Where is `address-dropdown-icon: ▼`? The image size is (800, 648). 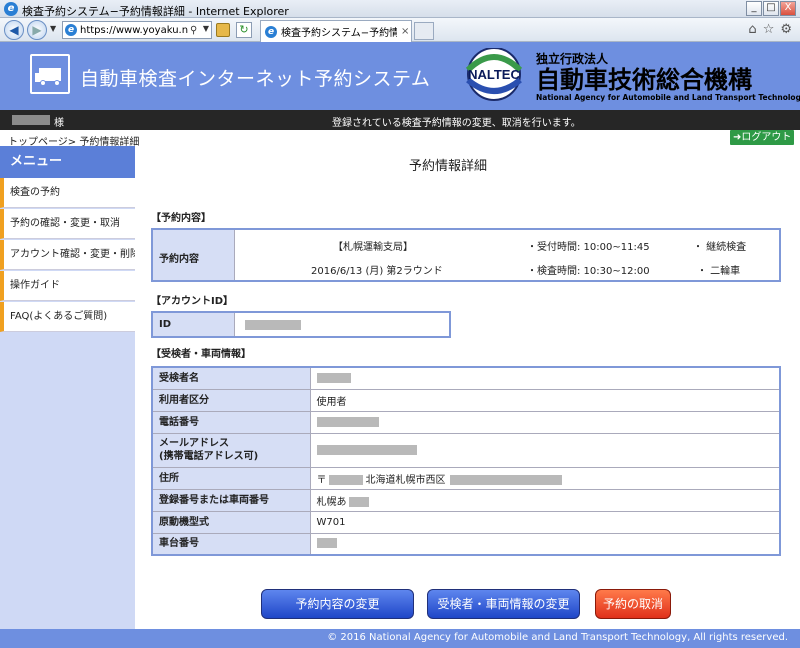 address-dropdown-icon: ▼ is located at coordinates (206, 28).